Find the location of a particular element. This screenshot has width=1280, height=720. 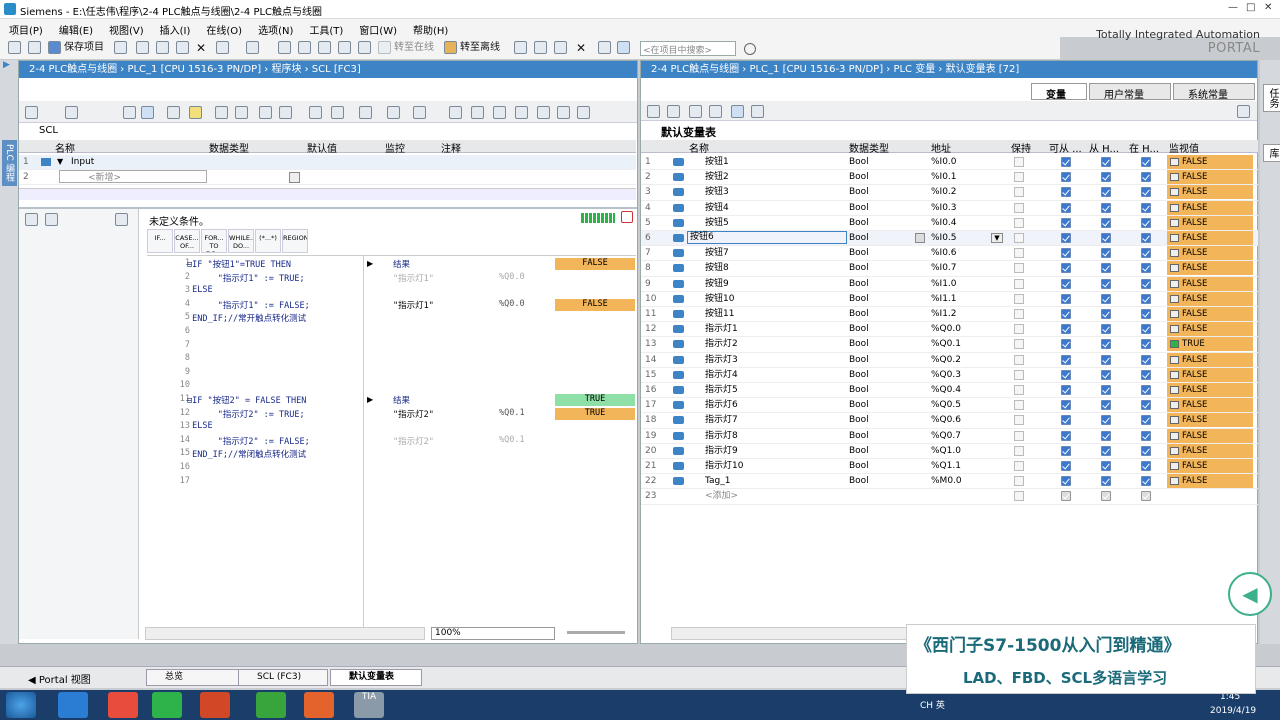

tag-name: 指示灯2 is located at coordinates (721, 344).